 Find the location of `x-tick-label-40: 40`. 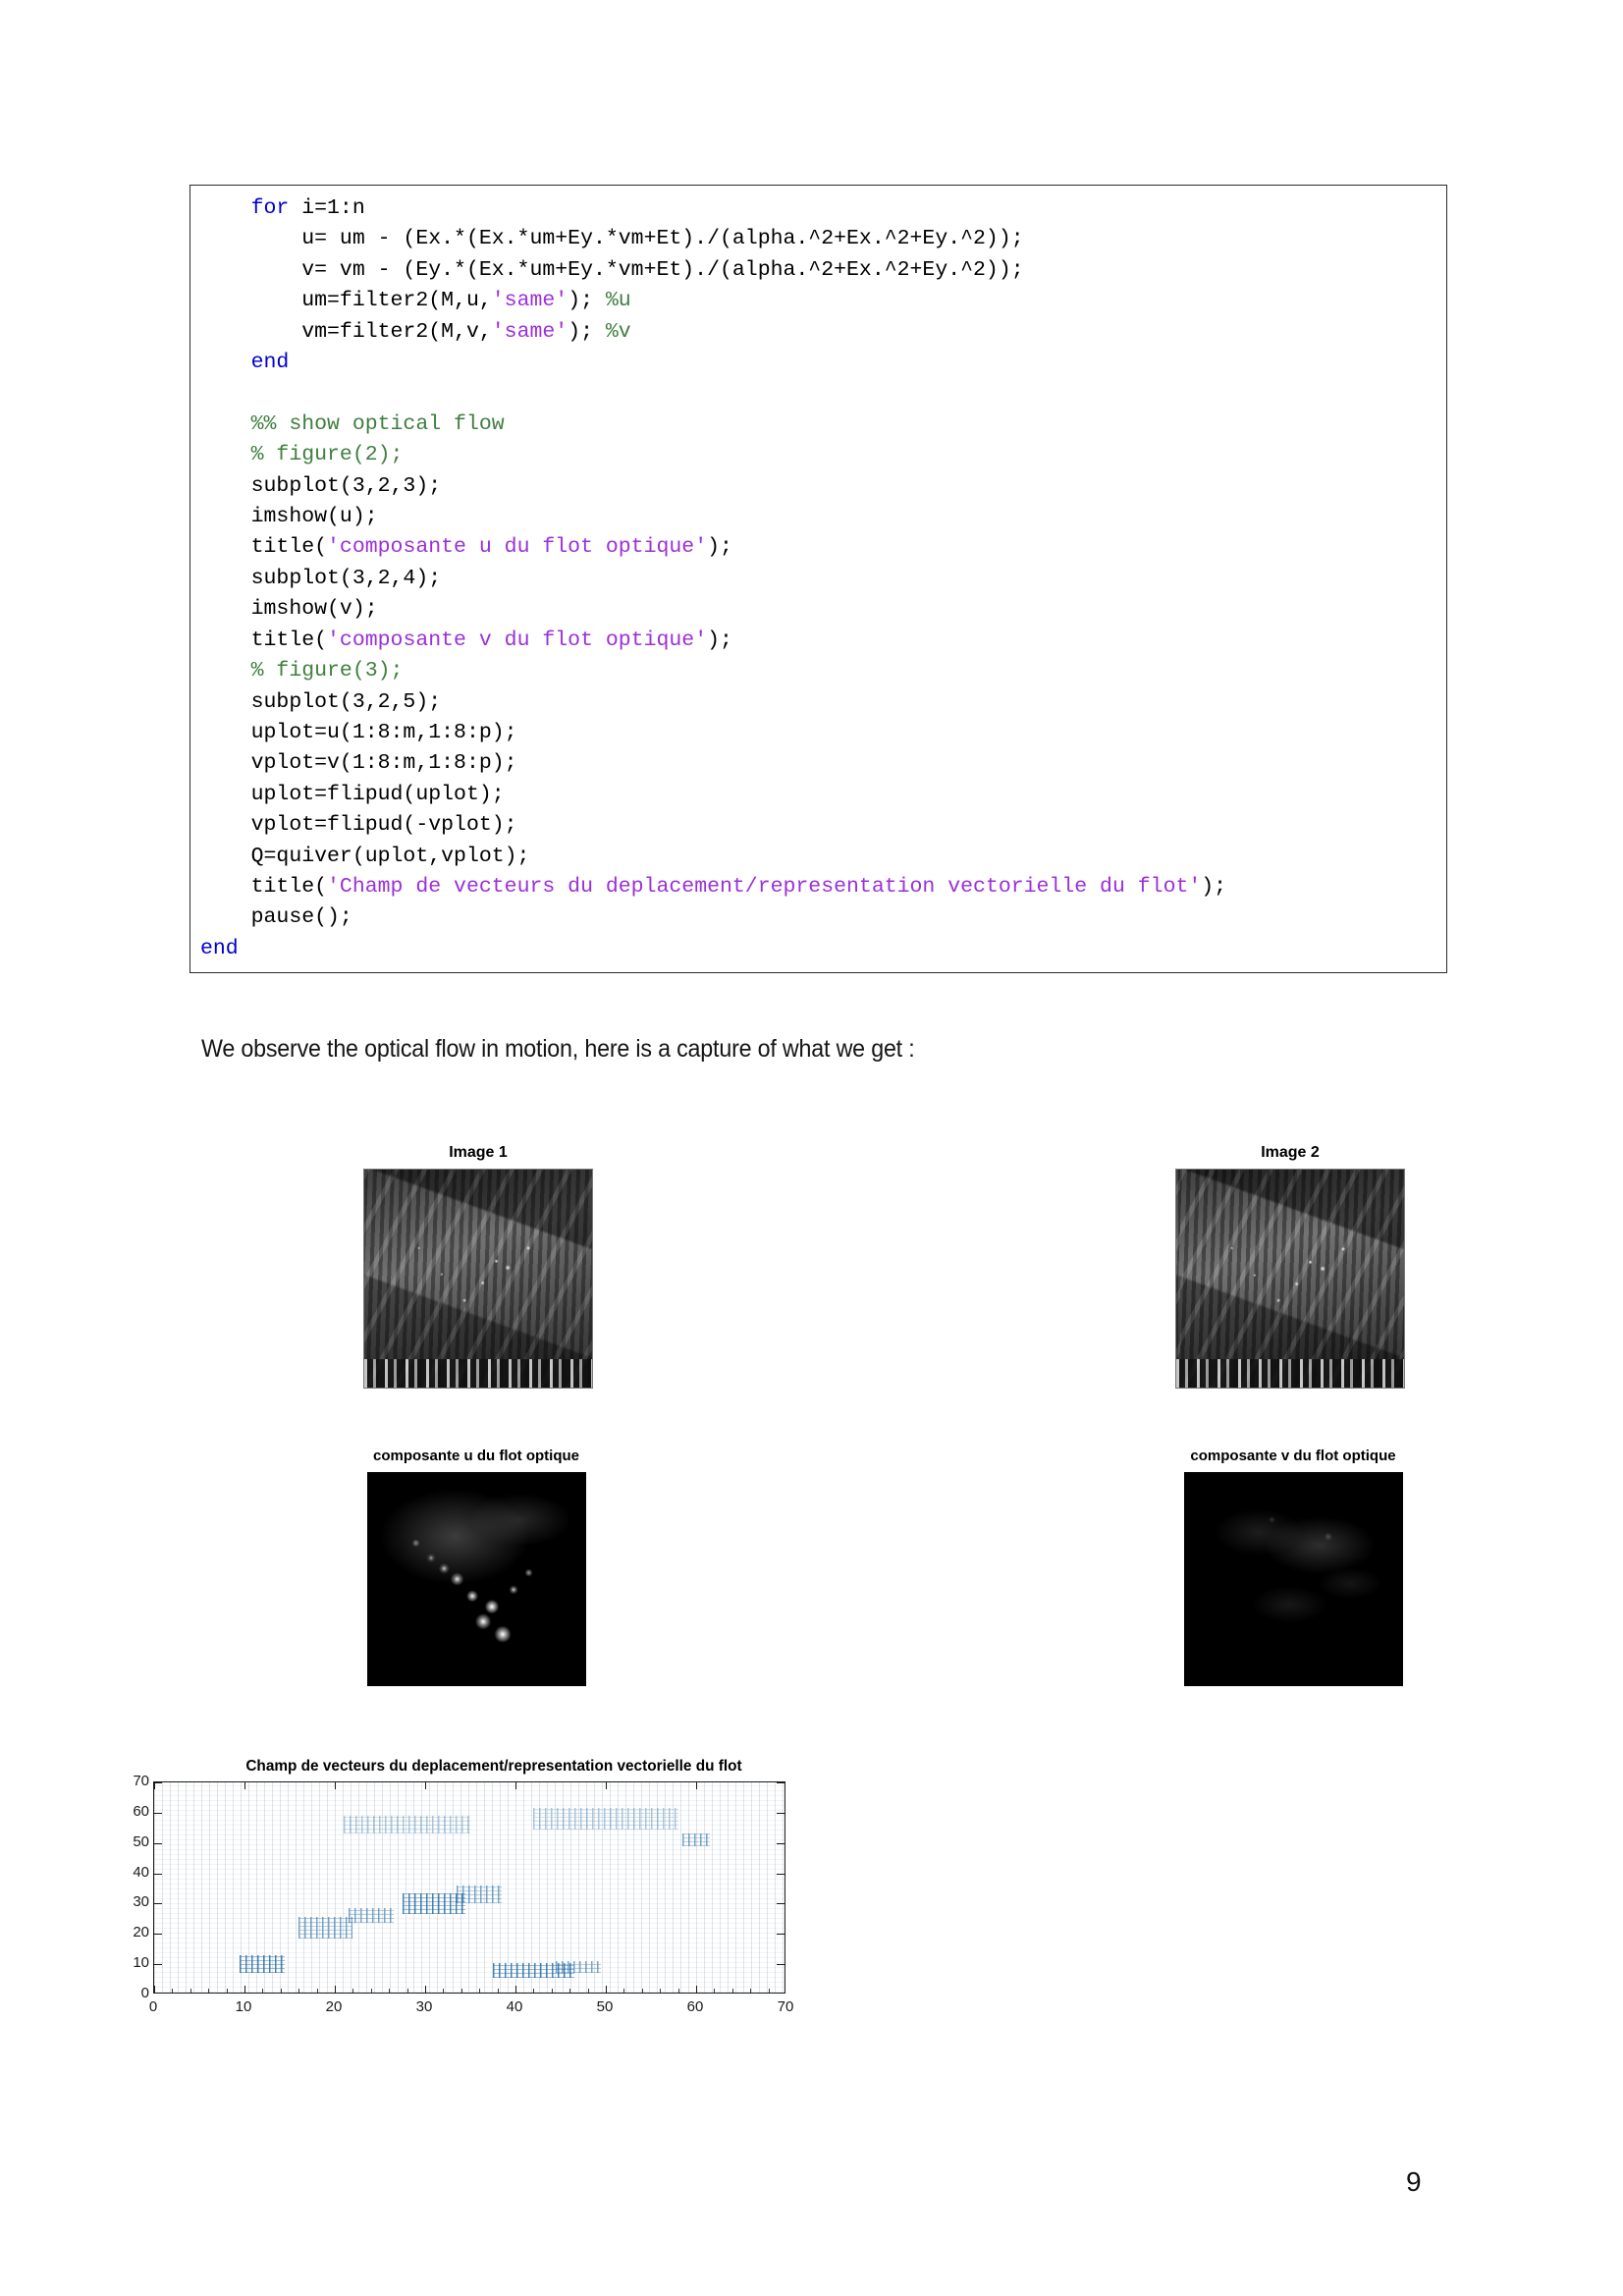

x-tick-label-40: 40 is located at coordinates (515, 2006).